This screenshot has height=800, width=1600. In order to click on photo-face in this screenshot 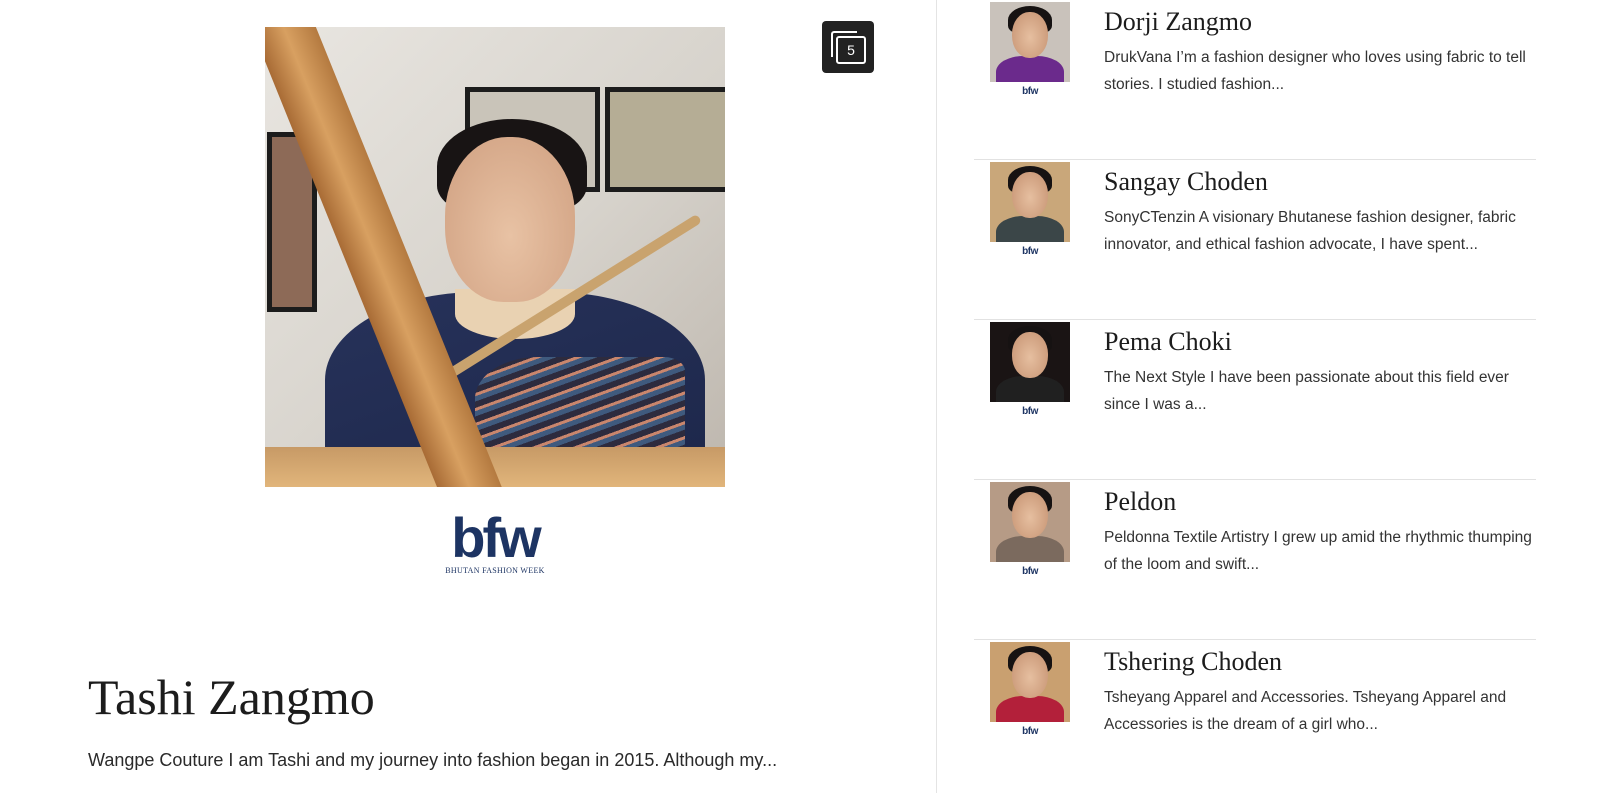, I will do `click(510, 219)`.